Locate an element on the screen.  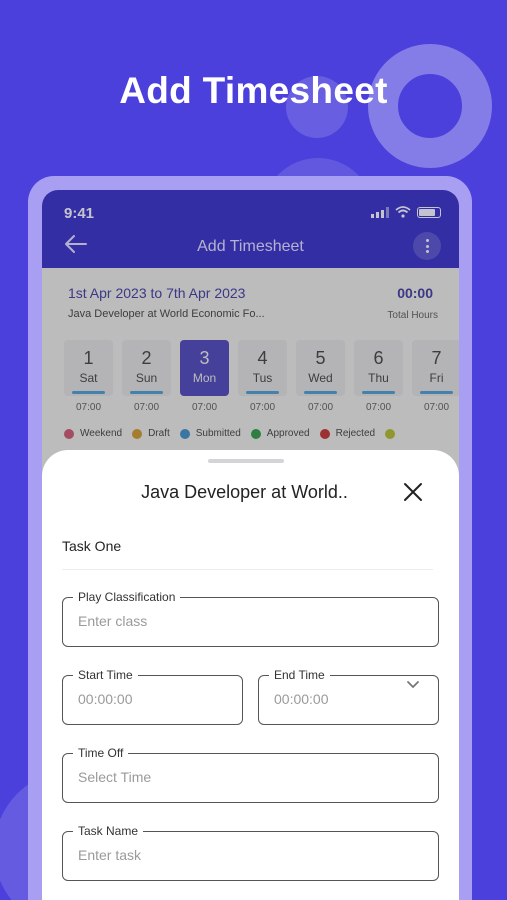
time-off-field: Time Off Select Time is located at coordinates (250, 774).